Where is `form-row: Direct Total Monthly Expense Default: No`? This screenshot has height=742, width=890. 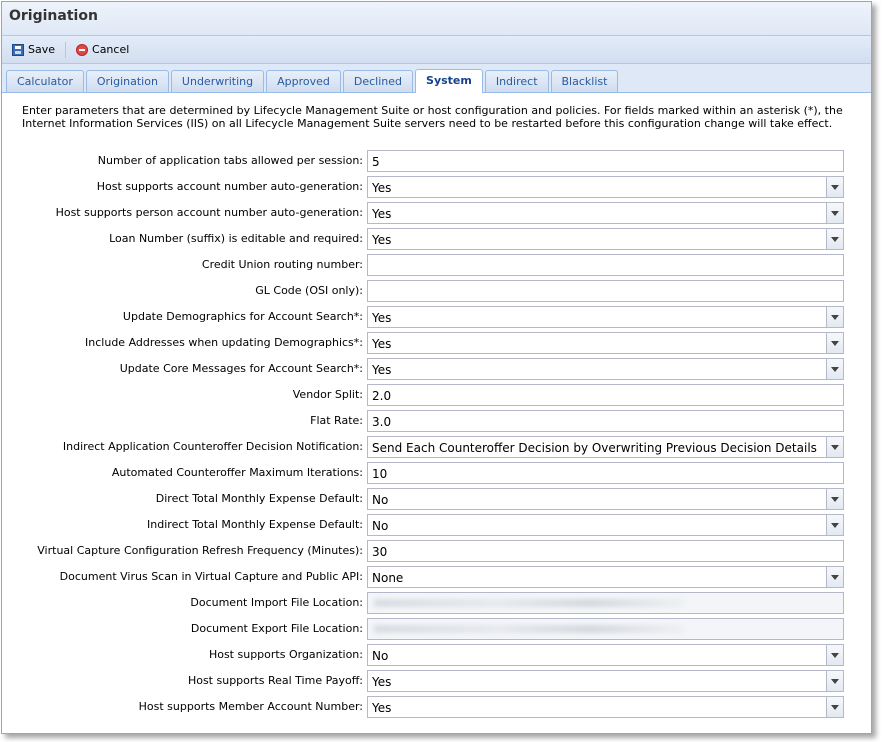 form-row: Direct Total Monthly Expense Default: No is located at coordinates (435, 499).